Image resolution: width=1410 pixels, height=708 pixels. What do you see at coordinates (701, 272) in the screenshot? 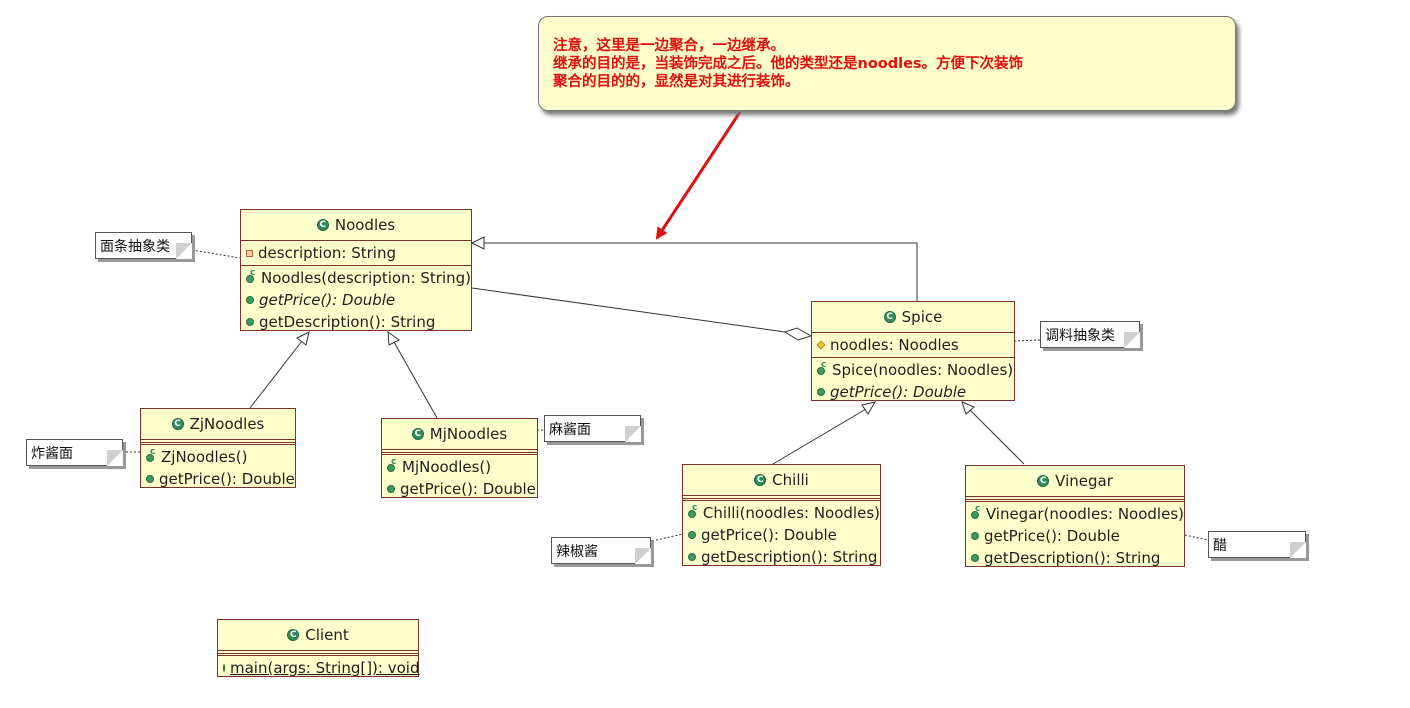
I see `spice-extends-noodles-line` at bounding box center [701, 272].